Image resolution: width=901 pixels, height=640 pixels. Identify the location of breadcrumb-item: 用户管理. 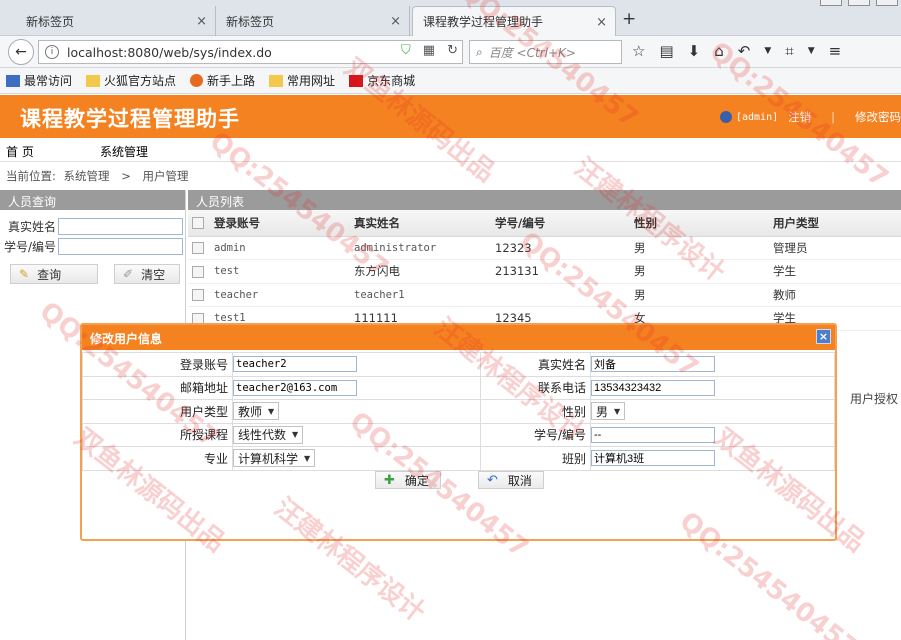
(165, 176).